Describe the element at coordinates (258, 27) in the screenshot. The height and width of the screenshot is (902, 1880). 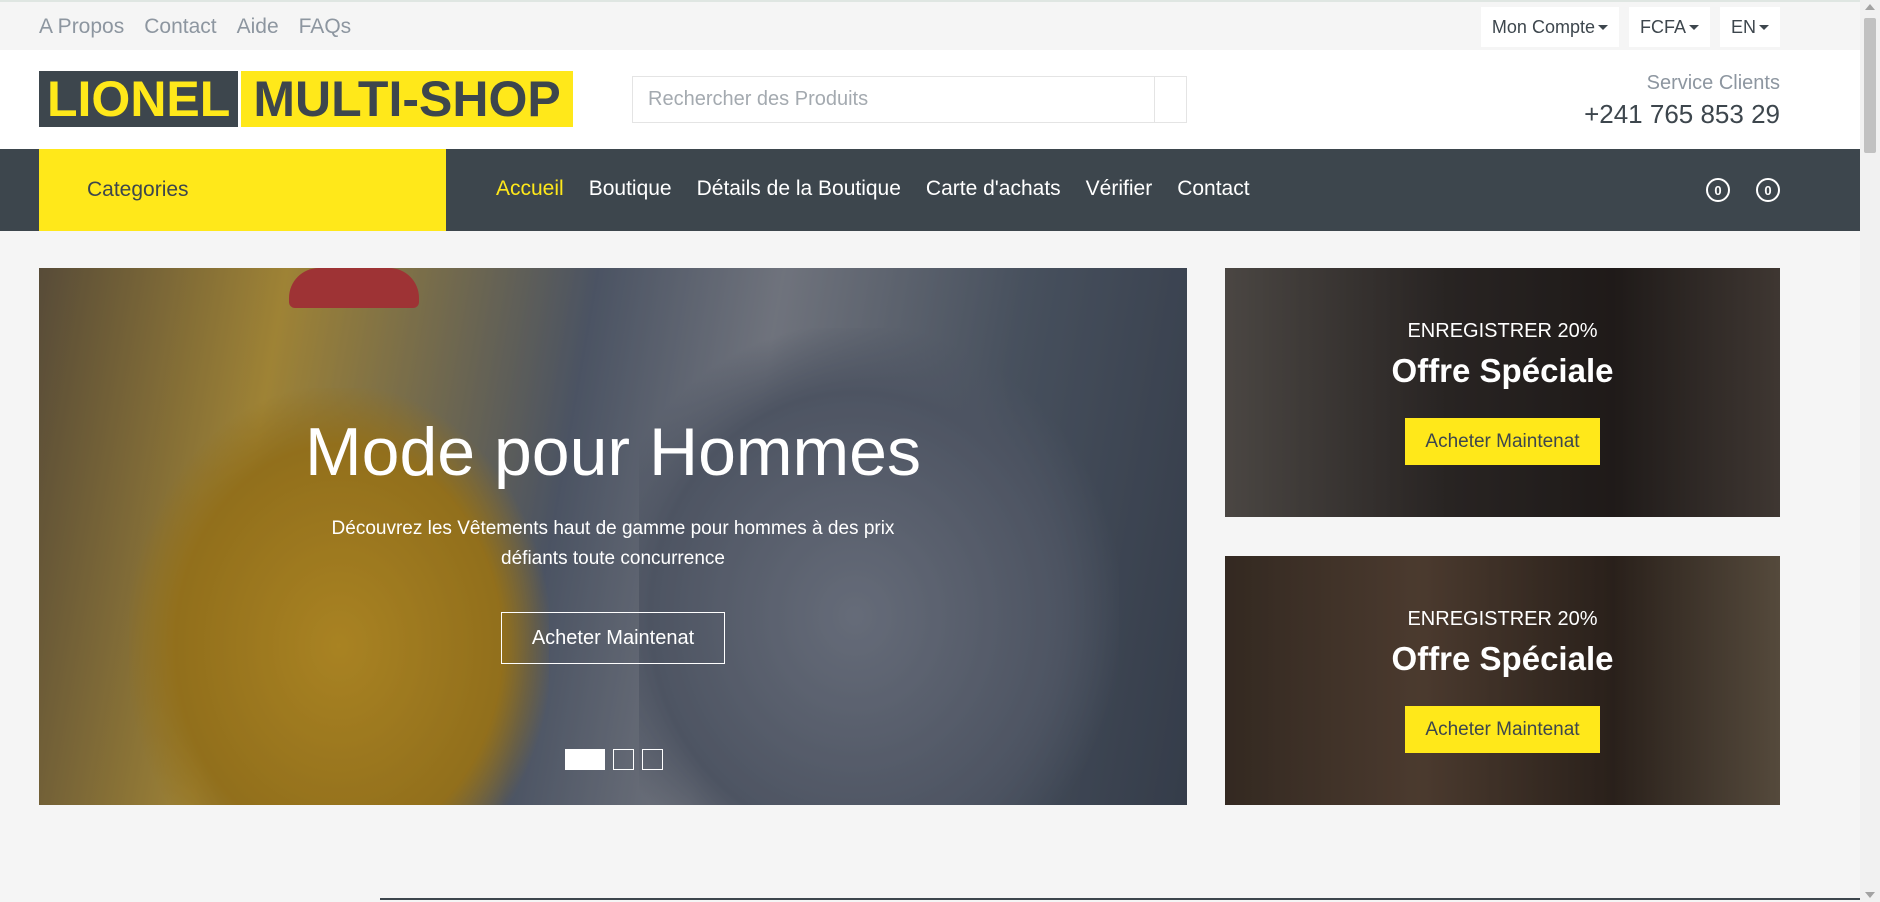
I see `link-aide: Aide` at that location.